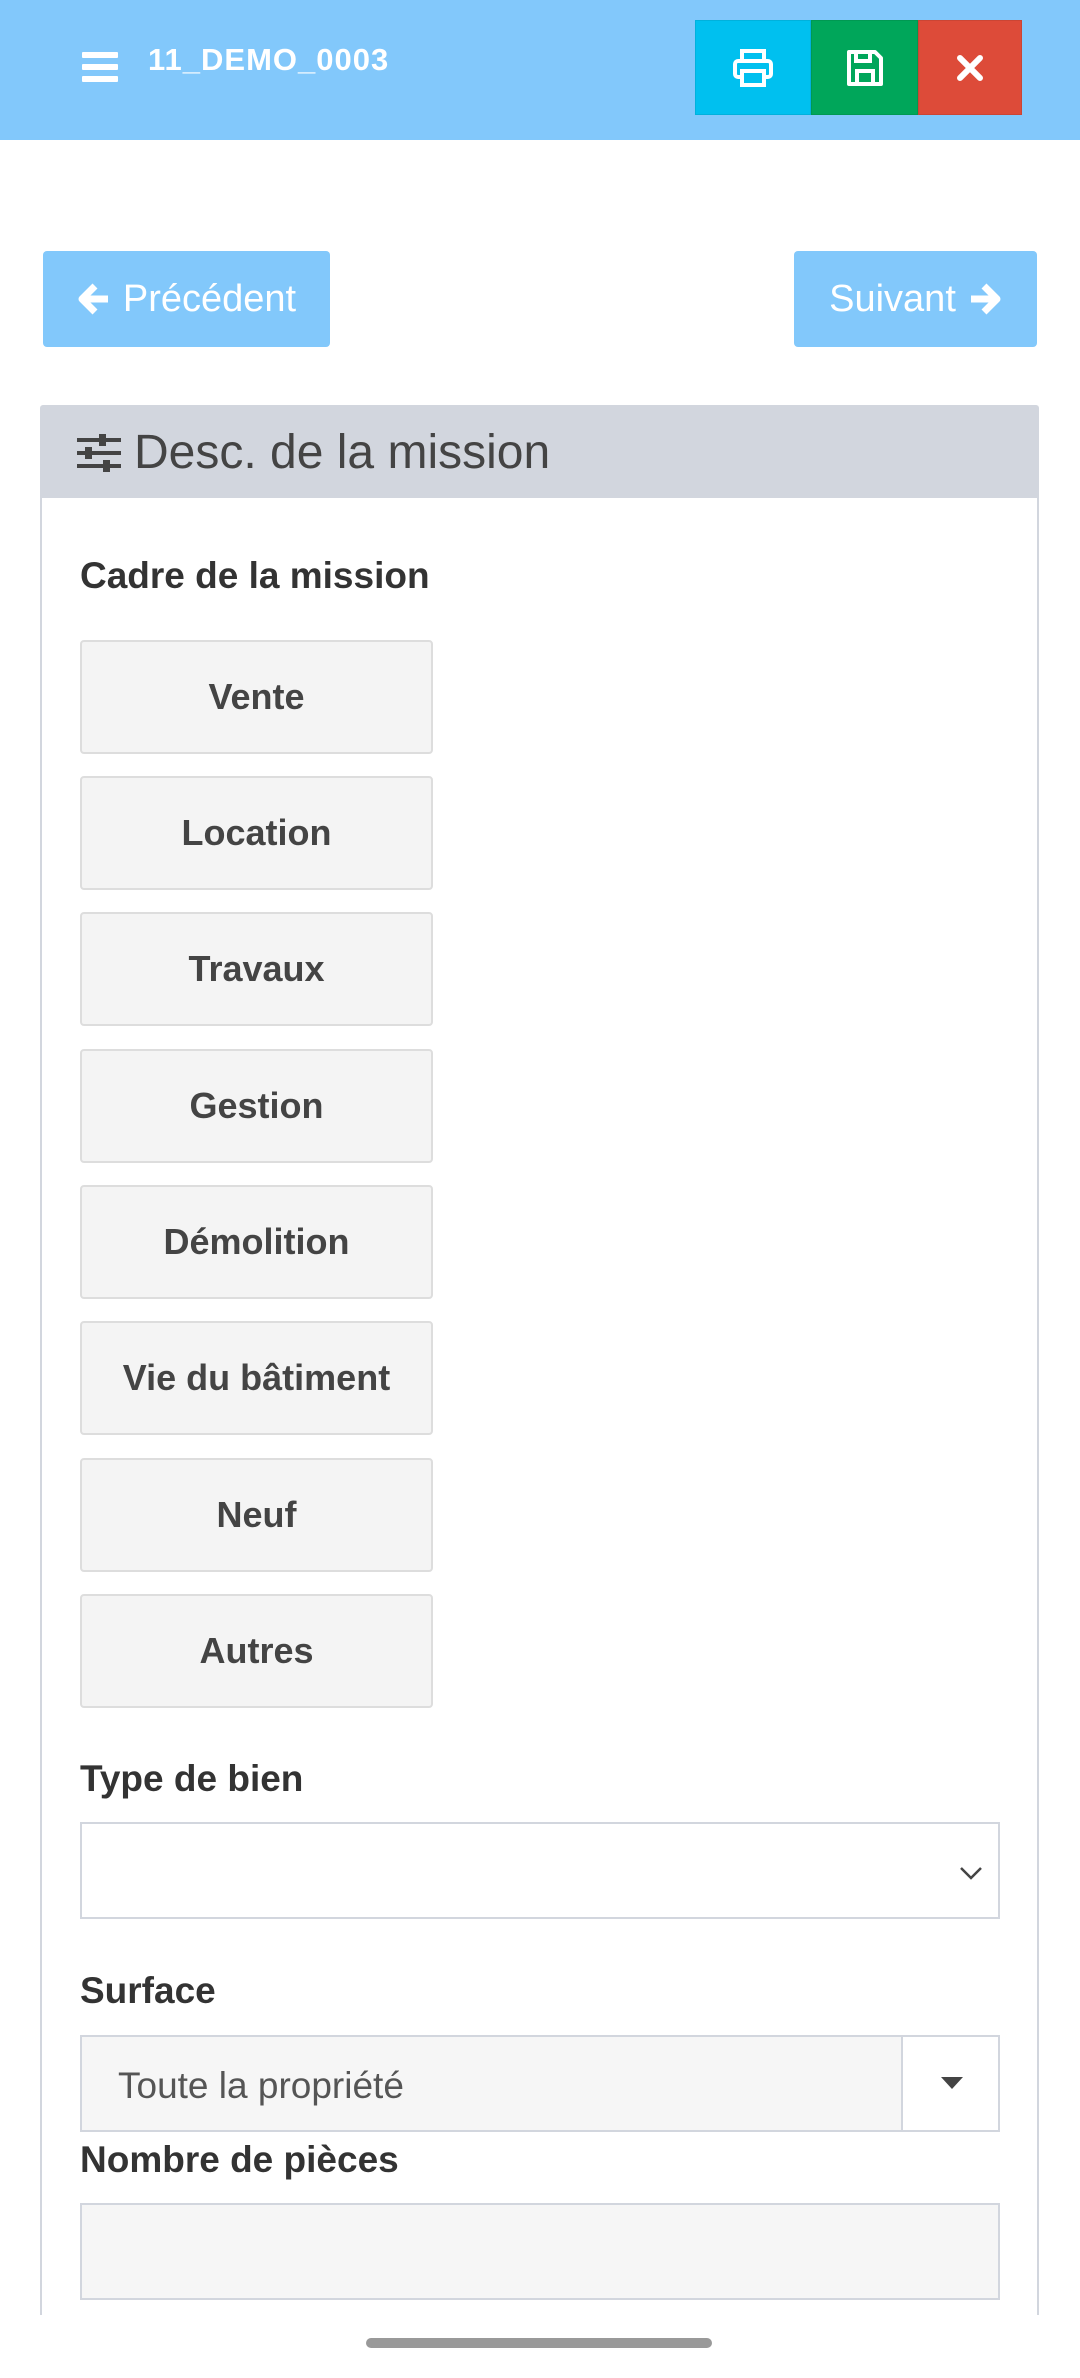  What do you see at coordinates (148, 1990) in the screenshot?
I see `surface-label: Surface` at bounding box center [148, 1990].